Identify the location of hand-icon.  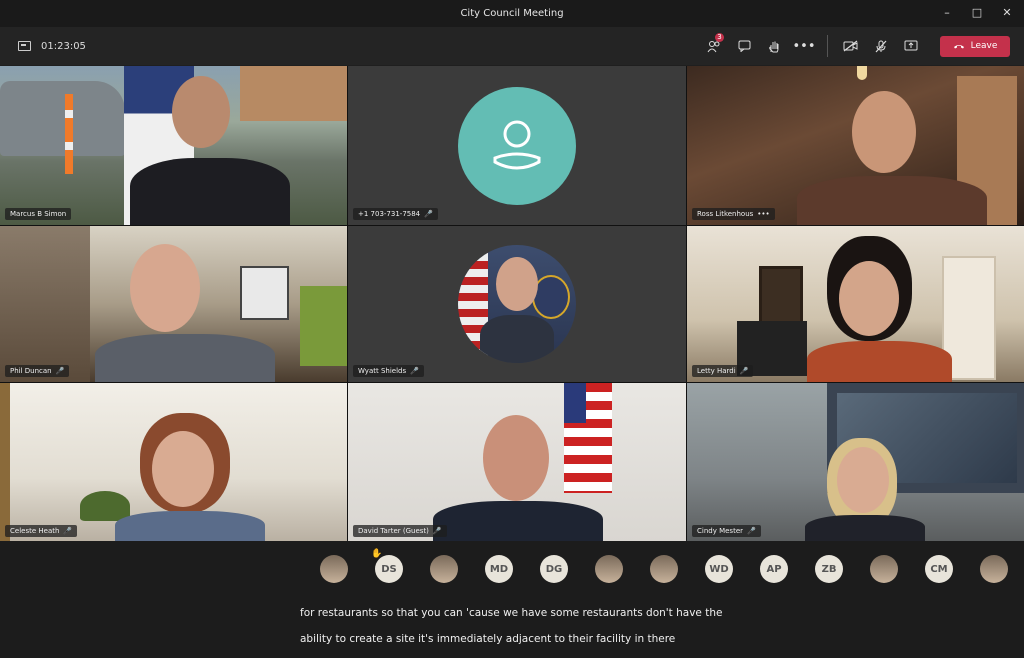
(774, 46).